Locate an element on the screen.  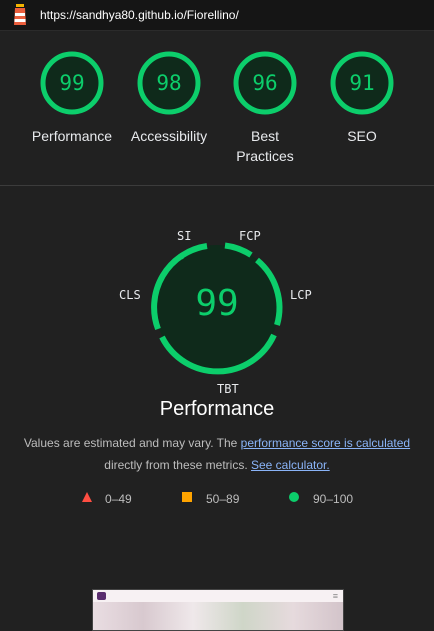
site-logo-icon is located at coordinates (101, 596).